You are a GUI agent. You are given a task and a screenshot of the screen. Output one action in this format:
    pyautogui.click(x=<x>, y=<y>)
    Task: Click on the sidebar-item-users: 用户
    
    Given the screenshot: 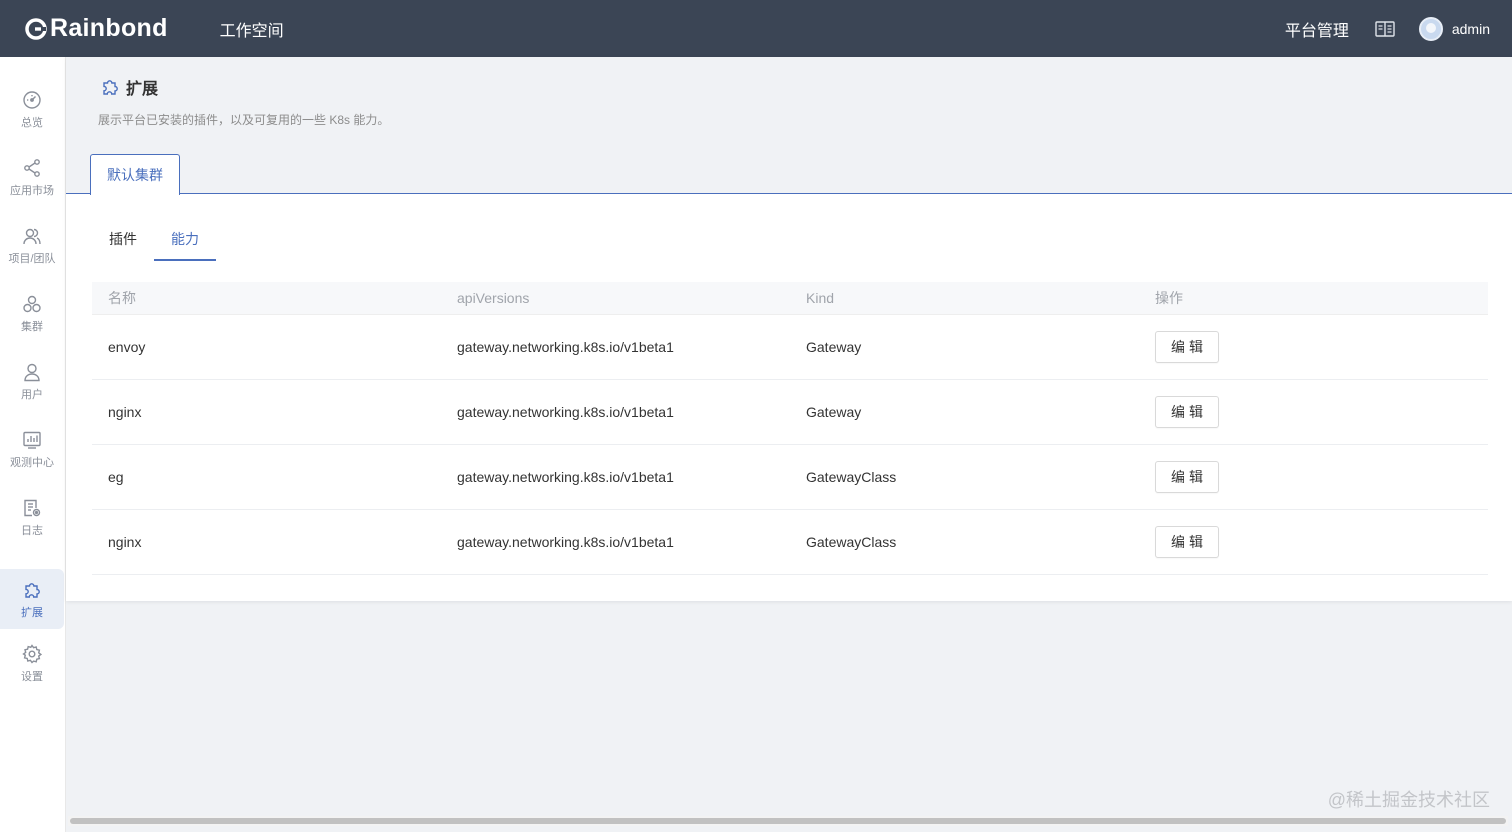 What is the action you would take?
    pyautogui.click(x=32, y=381)
    